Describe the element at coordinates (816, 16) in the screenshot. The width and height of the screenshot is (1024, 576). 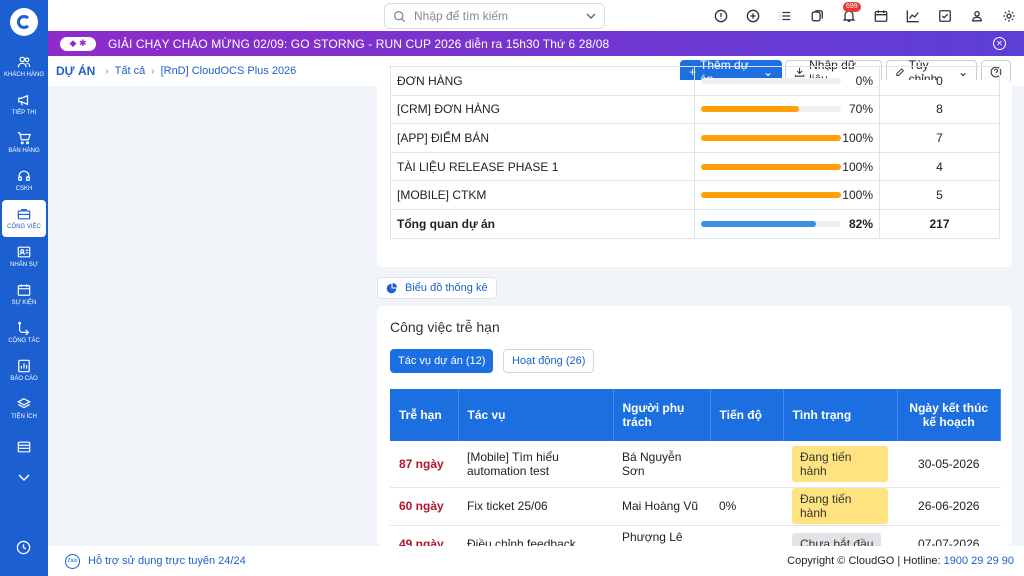
I see `copy-icon` at that location.